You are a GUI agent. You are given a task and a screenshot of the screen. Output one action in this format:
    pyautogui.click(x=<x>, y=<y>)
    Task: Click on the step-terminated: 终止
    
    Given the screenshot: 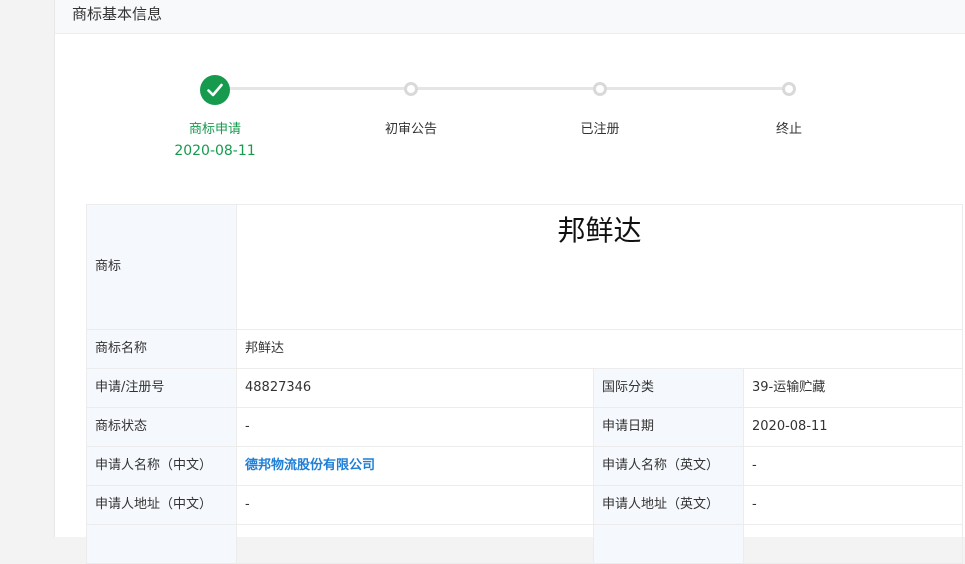 What is the action you would take?
    pyautogui.click(x=789, y=109)
    